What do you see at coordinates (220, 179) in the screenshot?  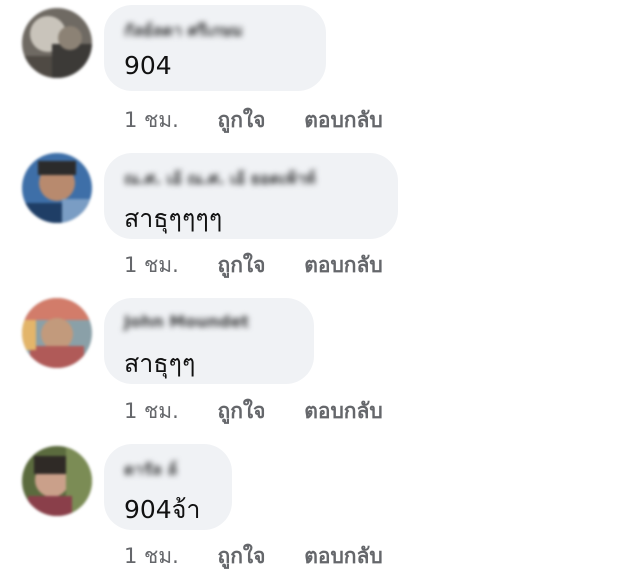 I see `commenter-name: ณ.ศ. เอ้ ณ.ศ. เอ้ ยอดเพ้าท์` at bounding box center [220, 179].